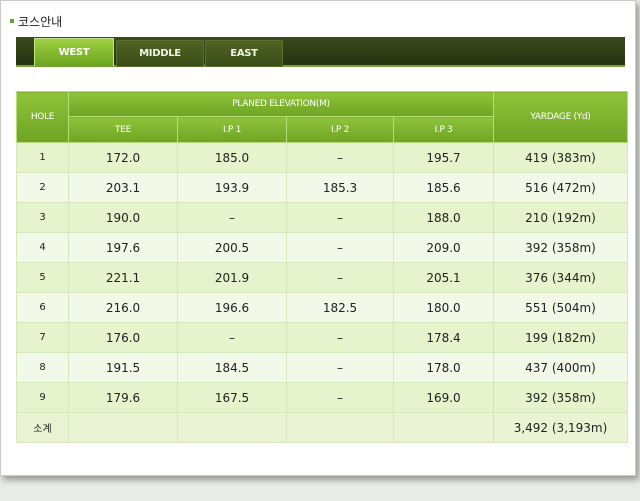 The width and height of the screenshot is (640, 501). I want to click on tab-middle: MIDDLE, so click(160, 53).